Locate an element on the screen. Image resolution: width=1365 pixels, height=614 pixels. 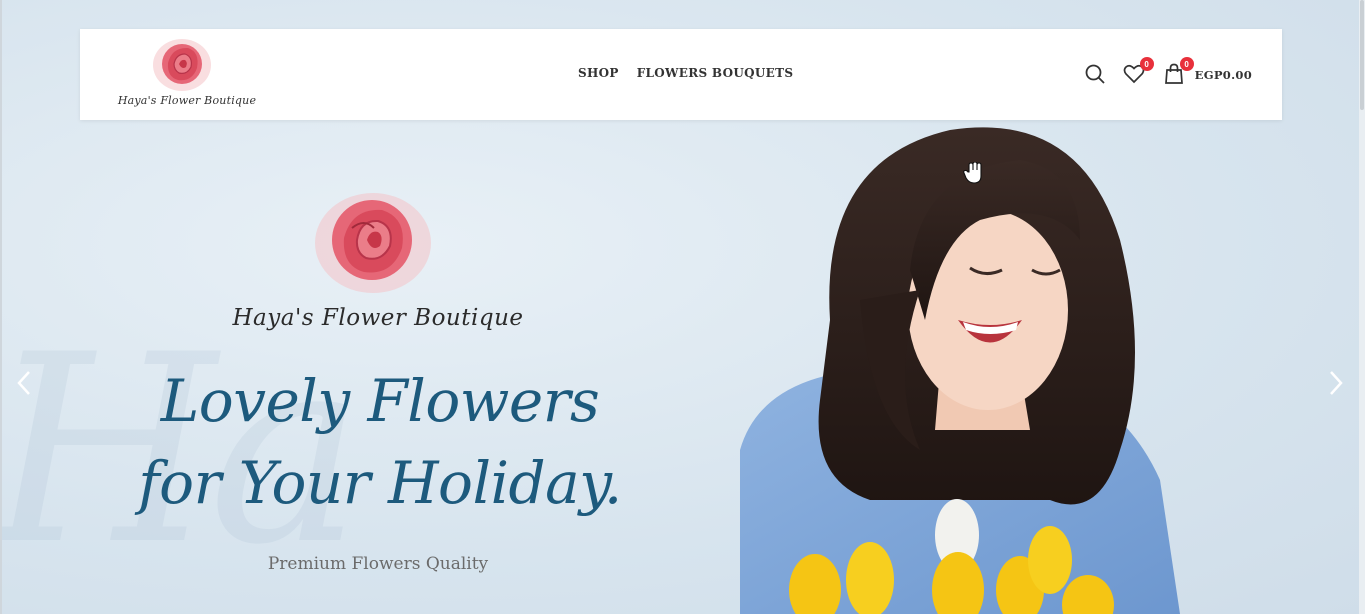
site-logo: Haya's Flower Boutique is located at coordinates (187, 76).